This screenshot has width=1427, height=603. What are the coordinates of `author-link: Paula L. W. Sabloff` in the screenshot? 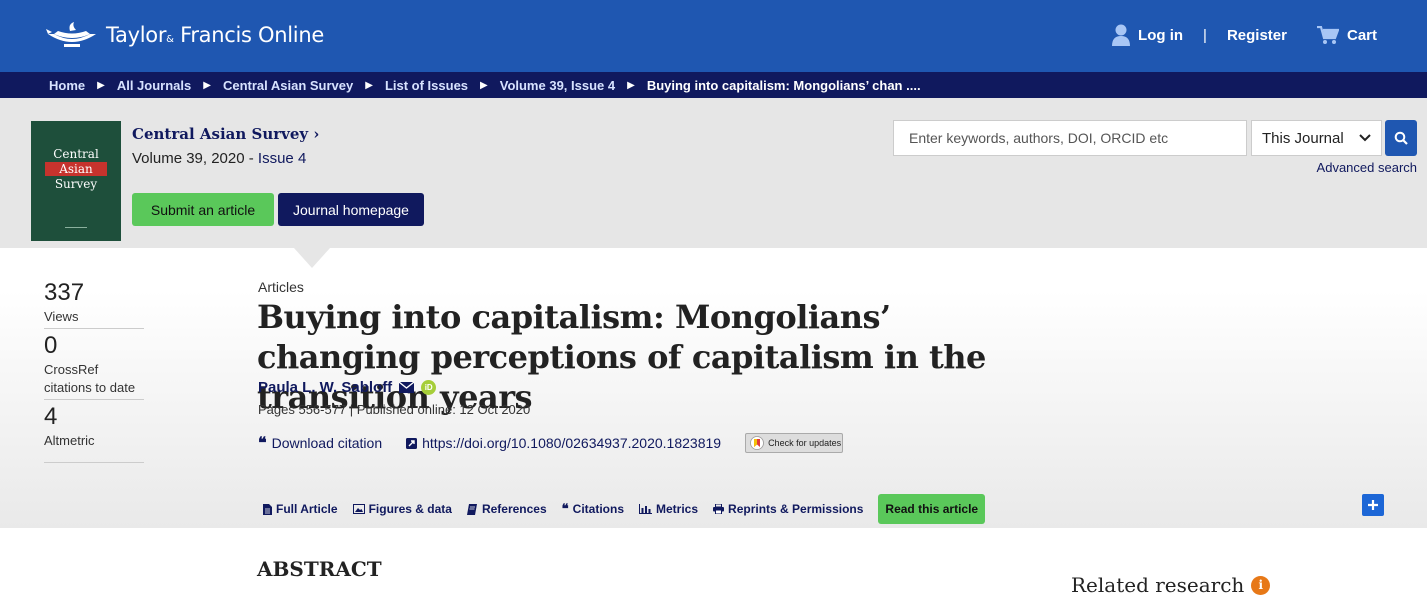 It's located at (325, 387).